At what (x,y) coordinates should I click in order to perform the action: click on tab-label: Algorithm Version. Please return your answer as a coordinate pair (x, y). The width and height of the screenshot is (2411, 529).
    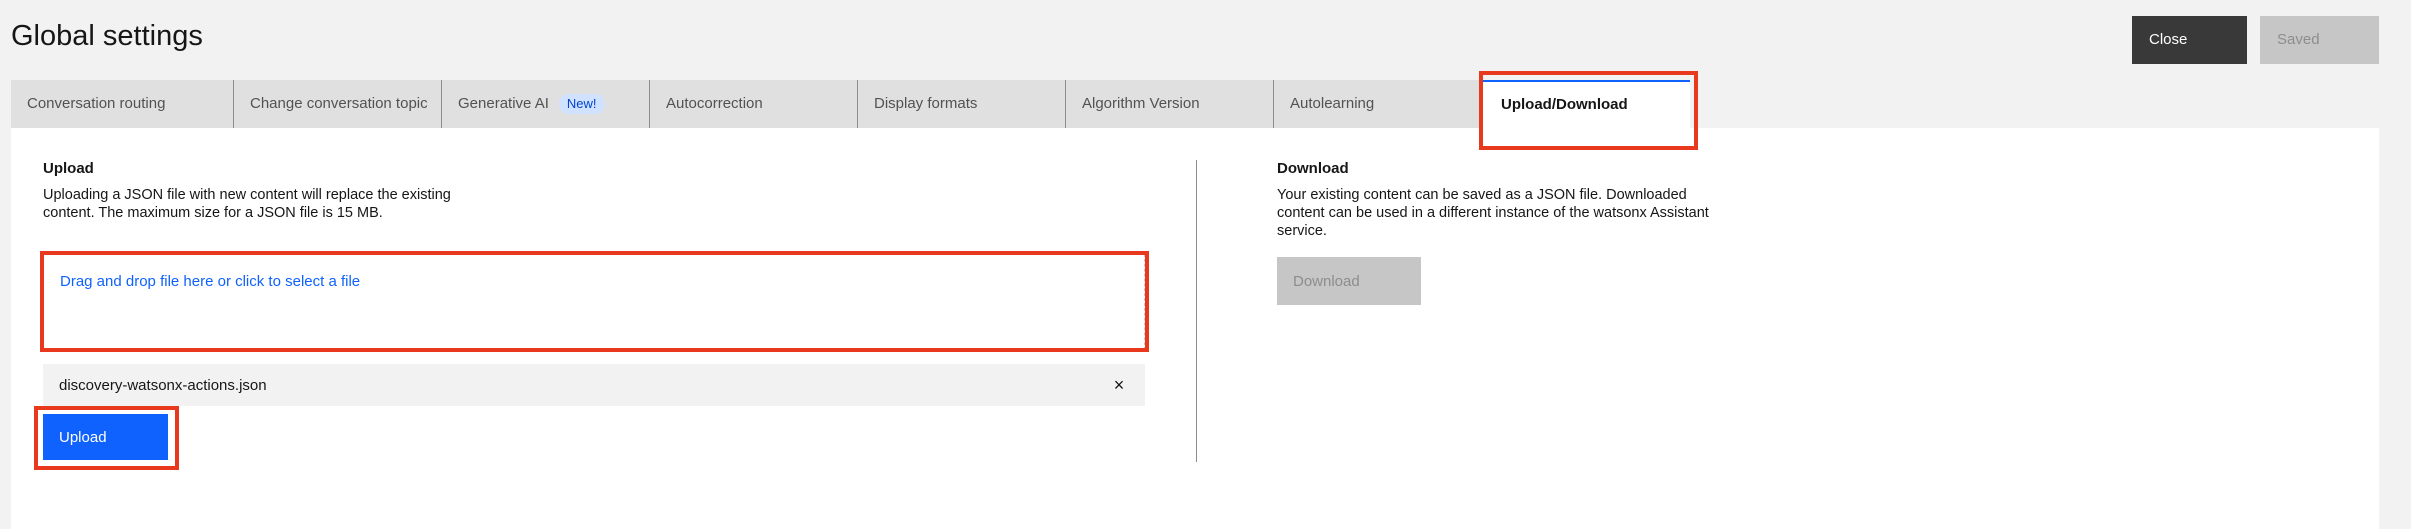
    Looking at the image, I should click on (1141, 103).